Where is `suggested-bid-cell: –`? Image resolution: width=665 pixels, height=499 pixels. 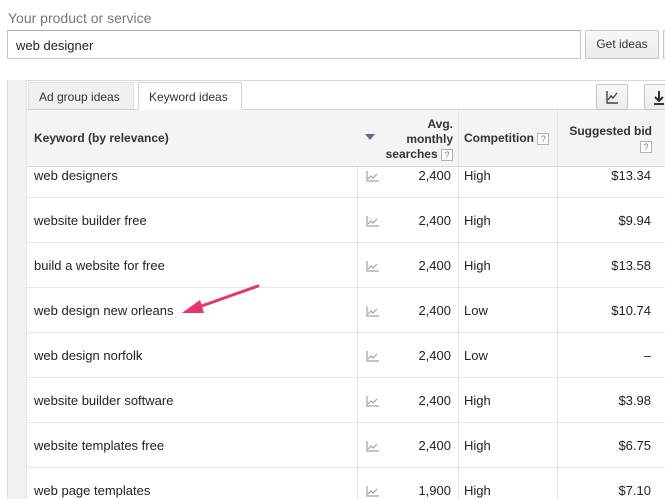 suggested-bid-cell: – is located at coordinates (647, 355).